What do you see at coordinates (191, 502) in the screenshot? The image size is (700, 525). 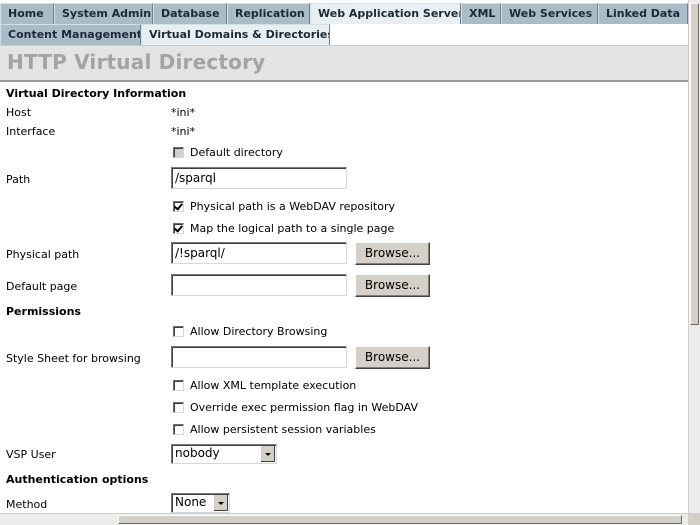 I see `method-value: None` at bounding box center [191, 502].